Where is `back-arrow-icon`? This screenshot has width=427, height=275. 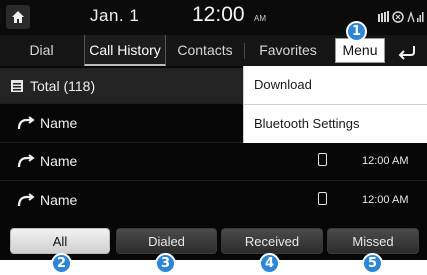
back-arrow-icon is located at coordinates (406, 53).